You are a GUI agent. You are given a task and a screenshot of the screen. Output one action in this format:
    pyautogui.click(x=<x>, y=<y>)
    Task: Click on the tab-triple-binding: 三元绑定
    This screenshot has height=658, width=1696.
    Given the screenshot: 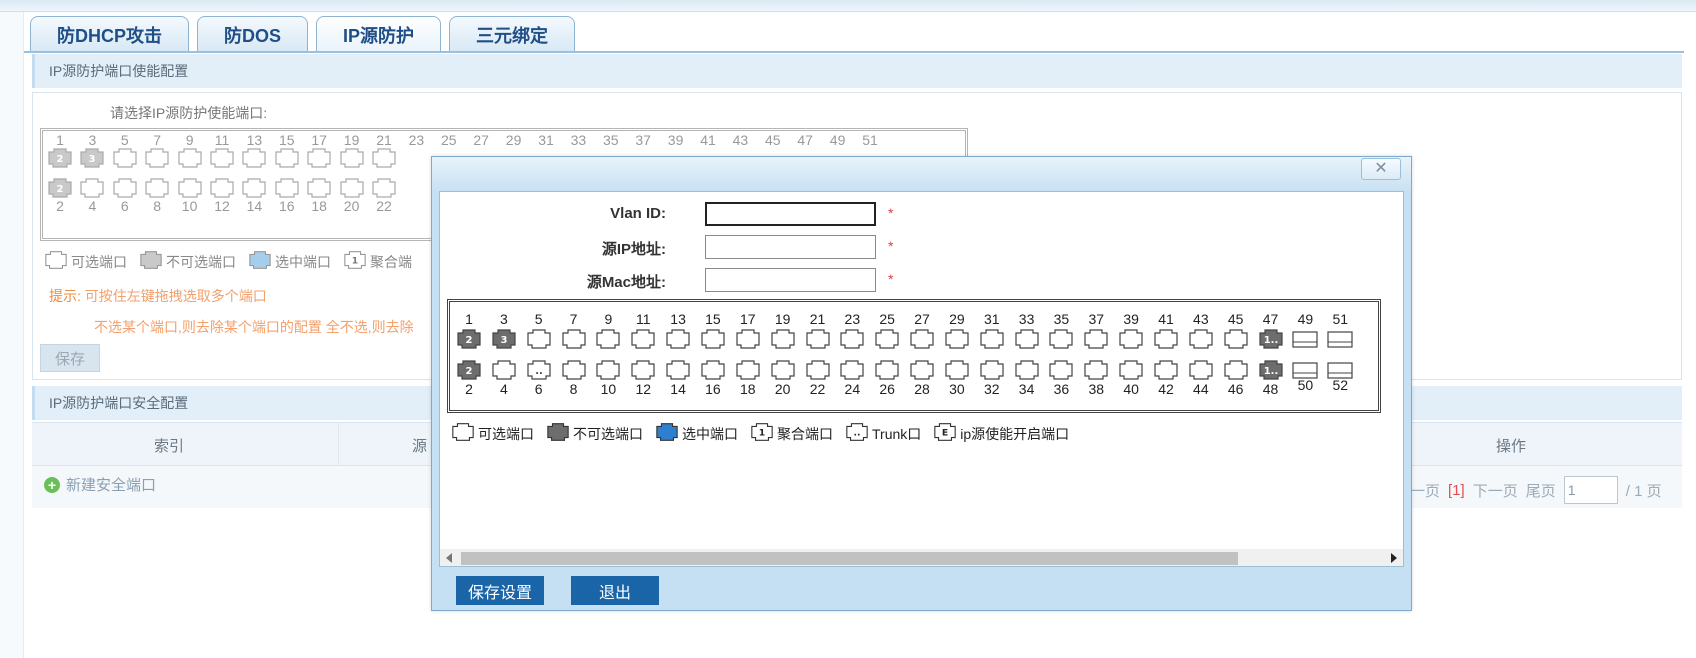 What is the action you would take?
    pyautogui.click(x=512, y=34)
    